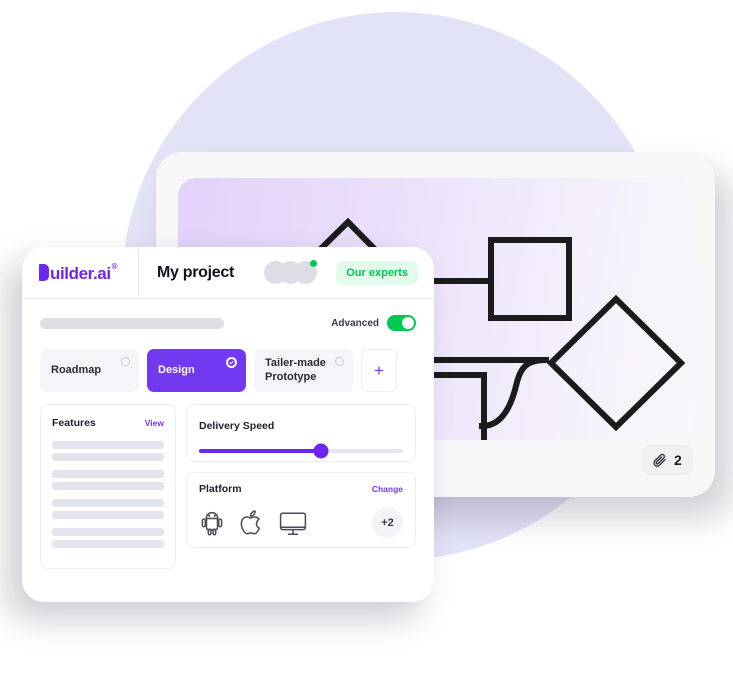 The image size is (733, 700). What do you see at coordinates (293, 523) in the screenshot?
I see `desktop-icon` at bounding box center [293, 523].